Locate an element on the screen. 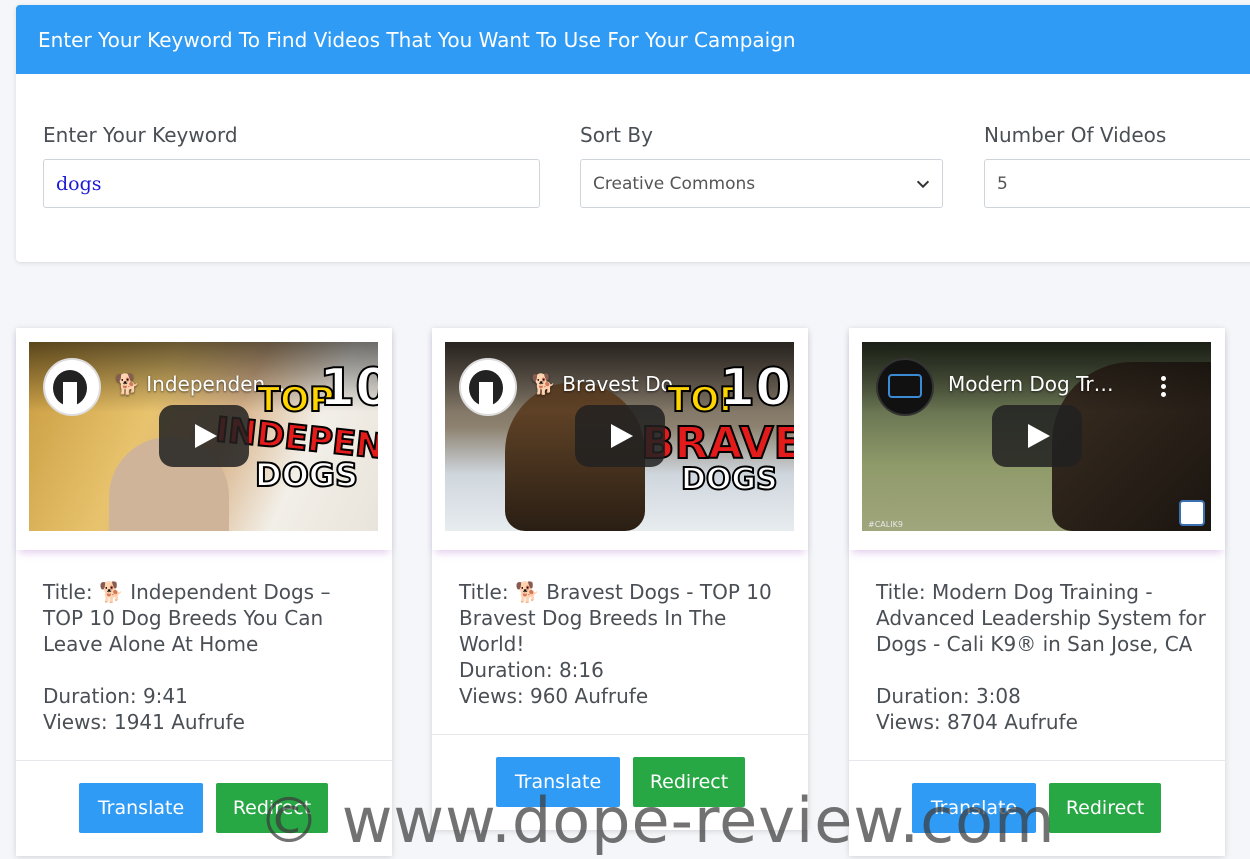 This screenshot has width=1250, height=859. chevron-down-icon is located at coordinates (923, 184).